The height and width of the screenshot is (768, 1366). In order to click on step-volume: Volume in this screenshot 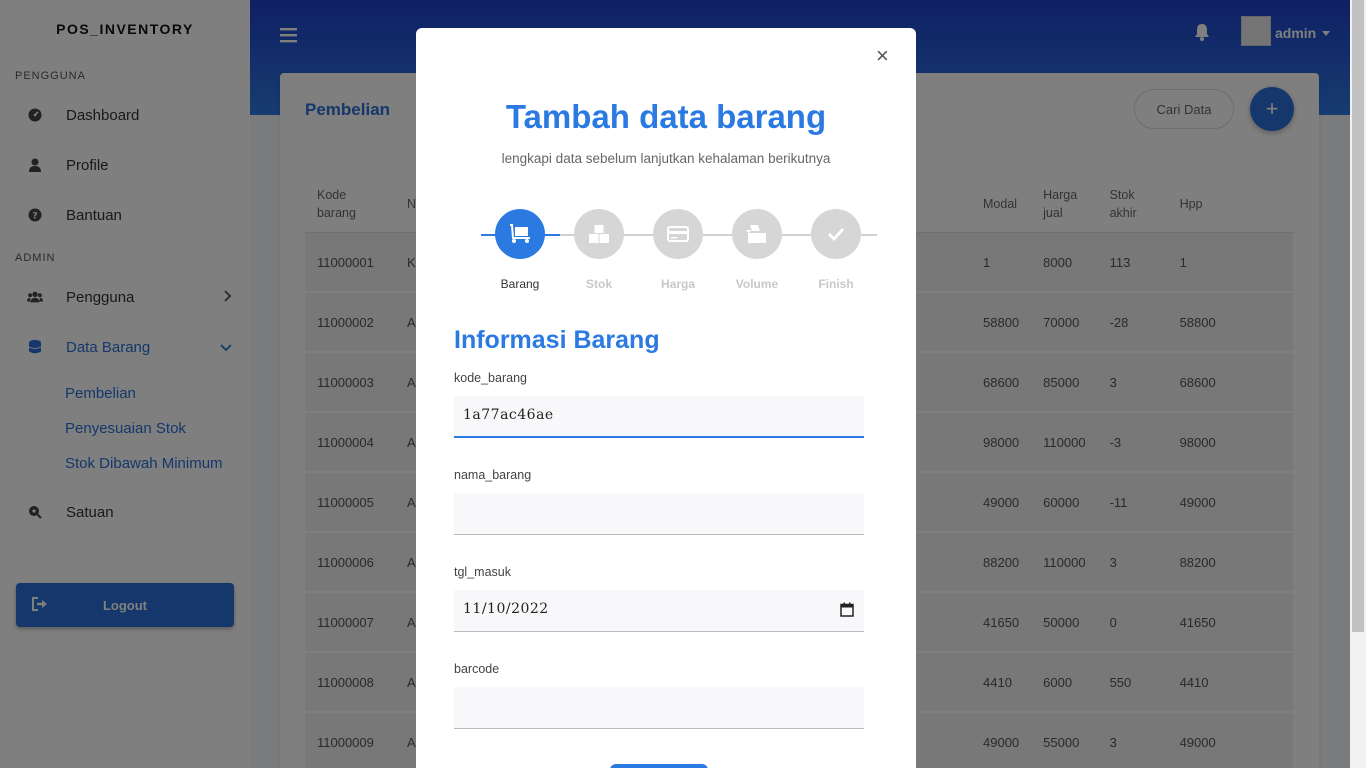, I will do `click(757, 250)`.